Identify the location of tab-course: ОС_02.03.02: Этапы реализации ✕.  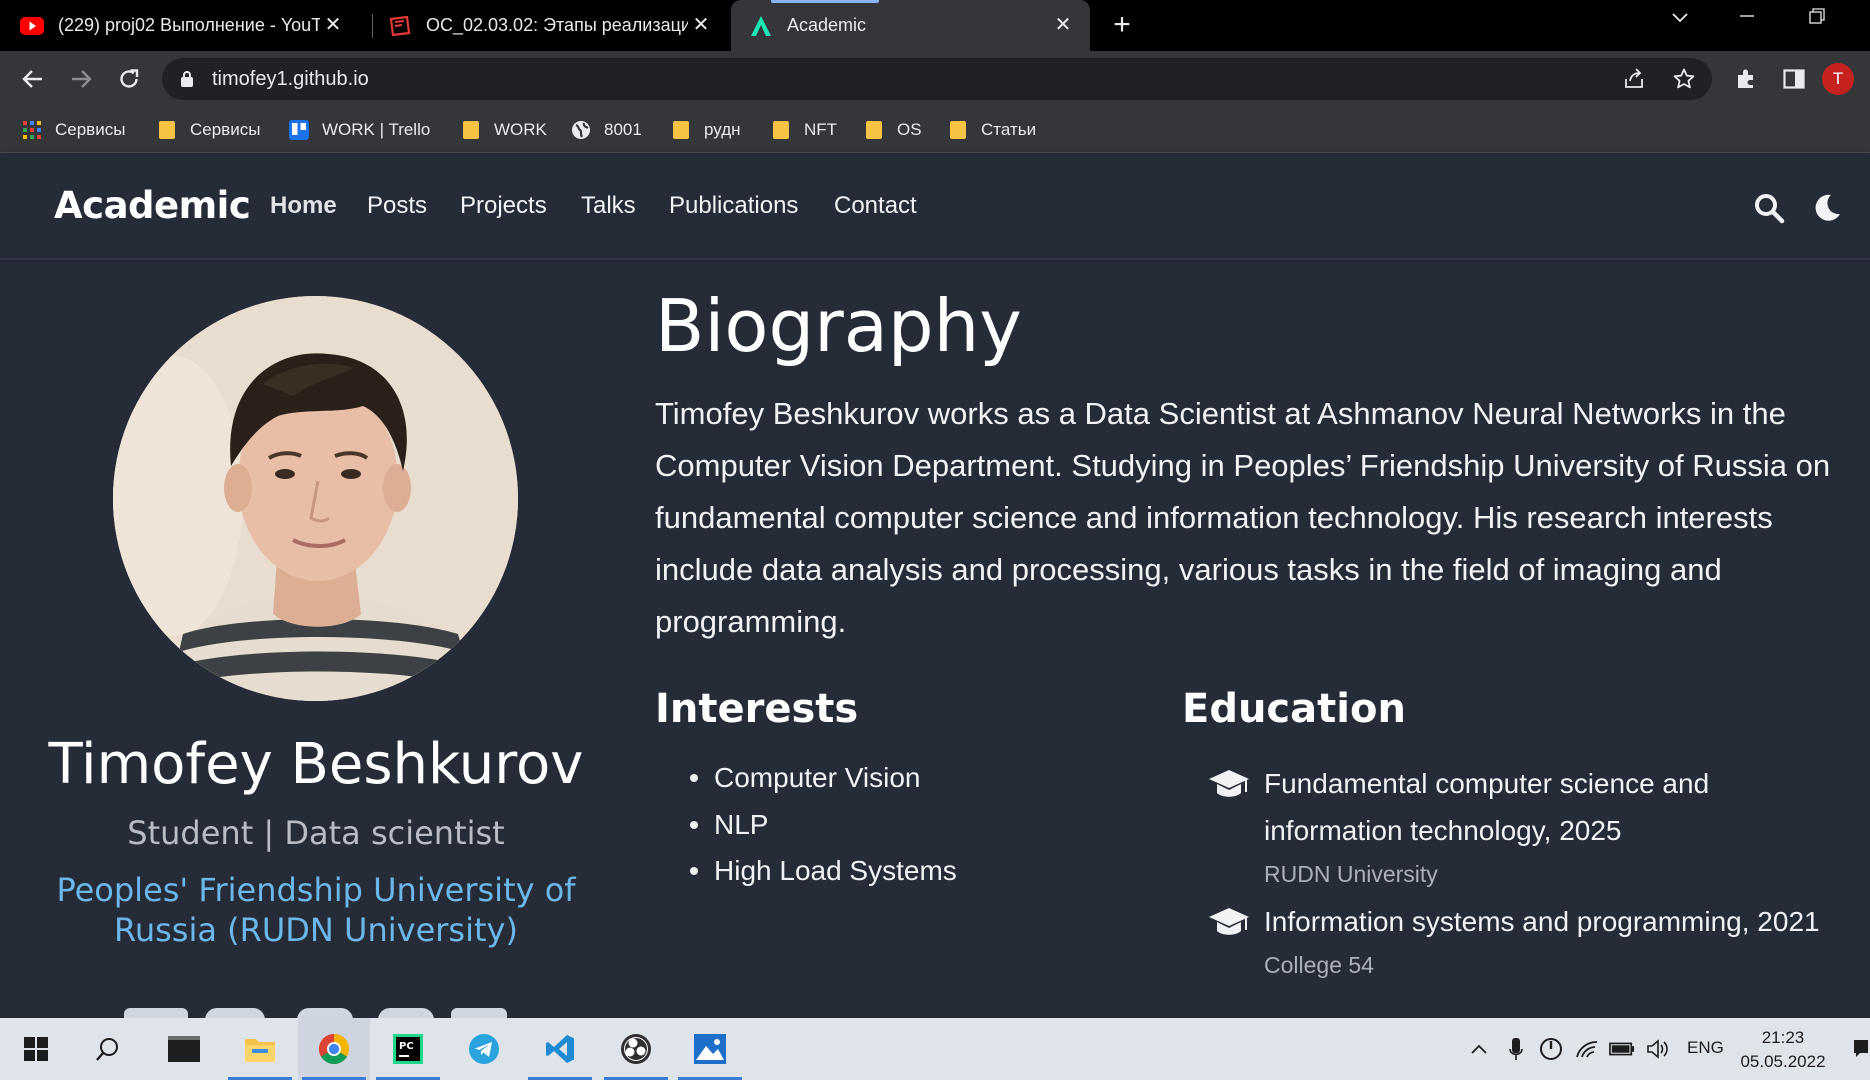
(558, 25).